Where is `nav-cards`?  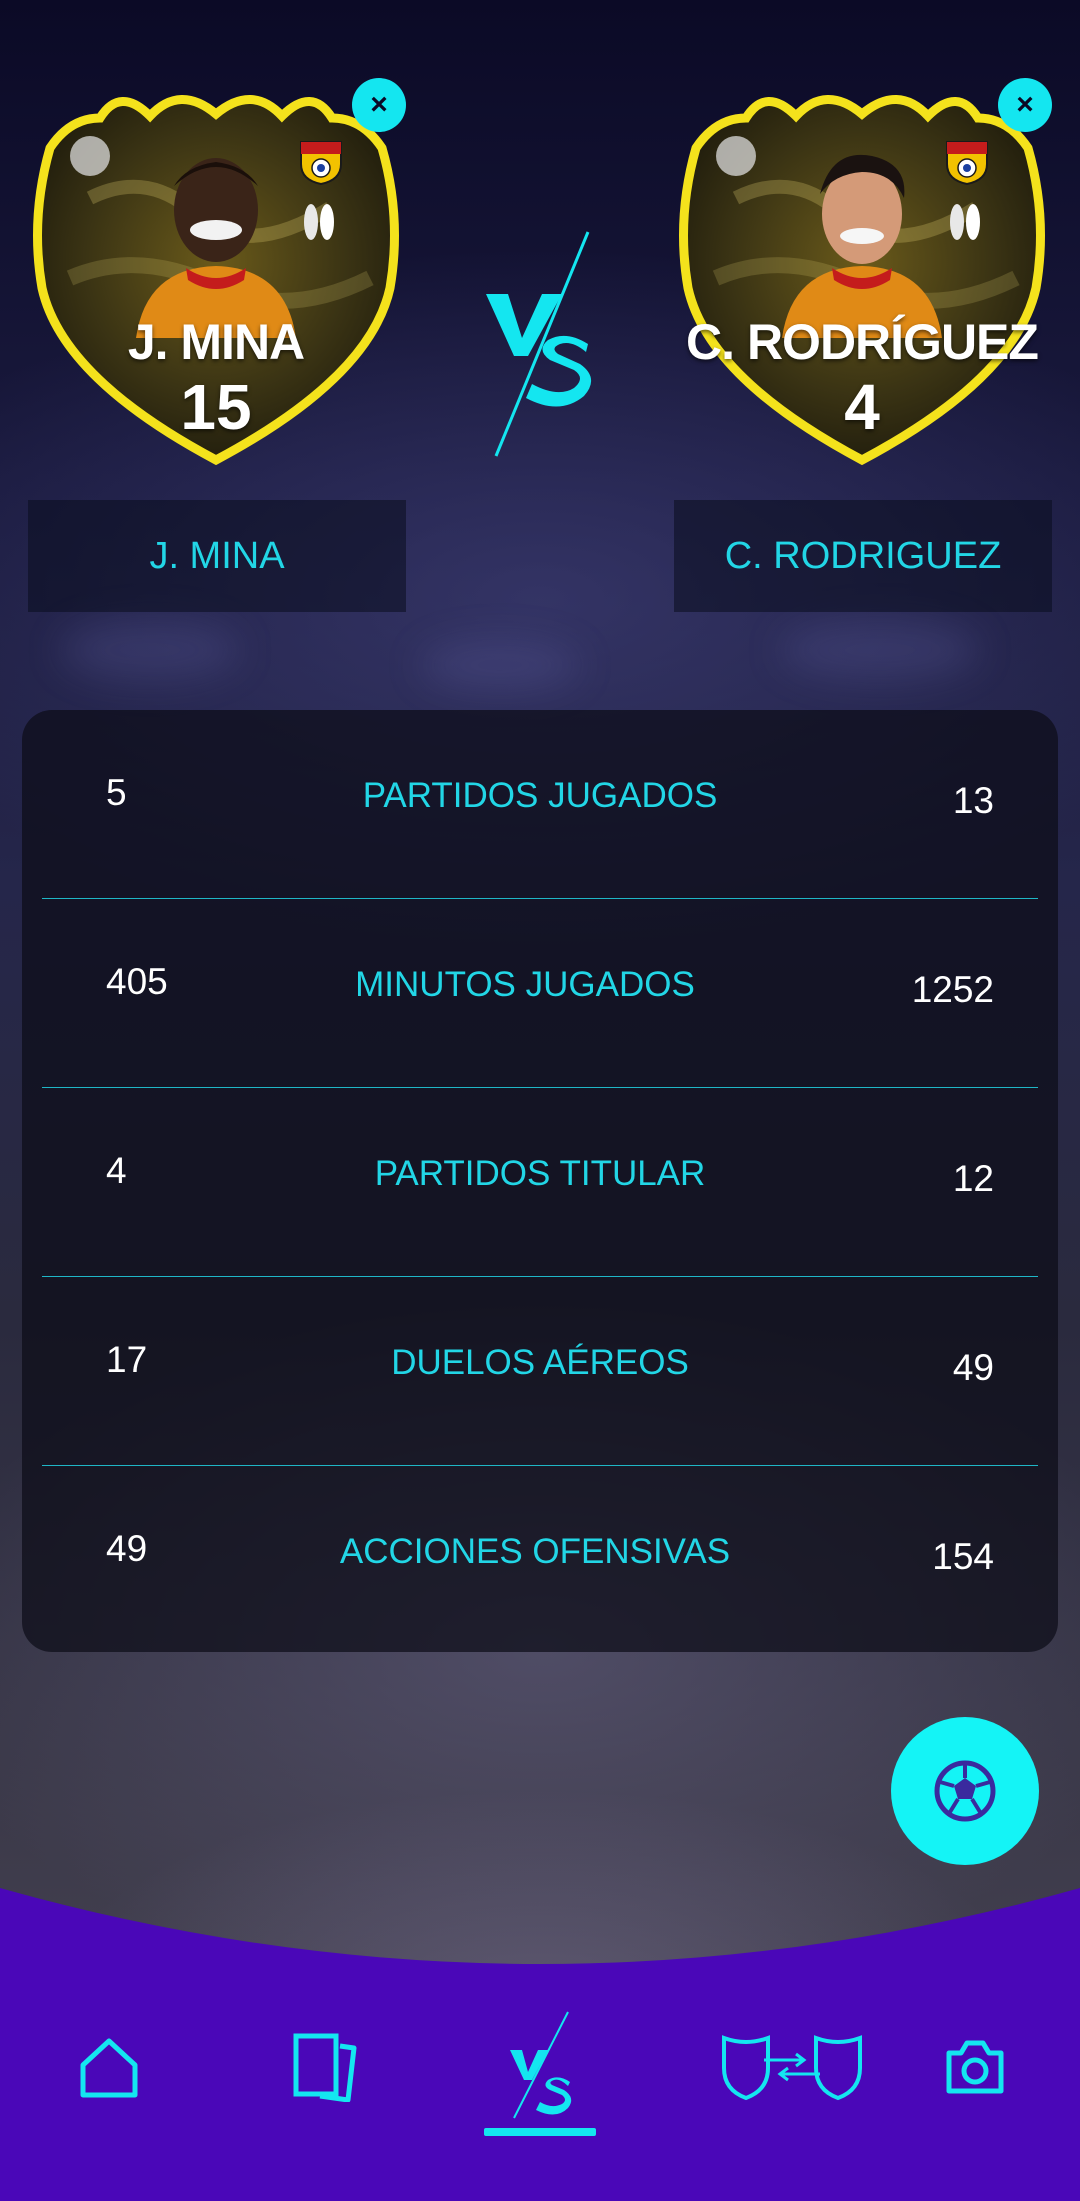
nav-cards is located at coordinates (325, 2067).